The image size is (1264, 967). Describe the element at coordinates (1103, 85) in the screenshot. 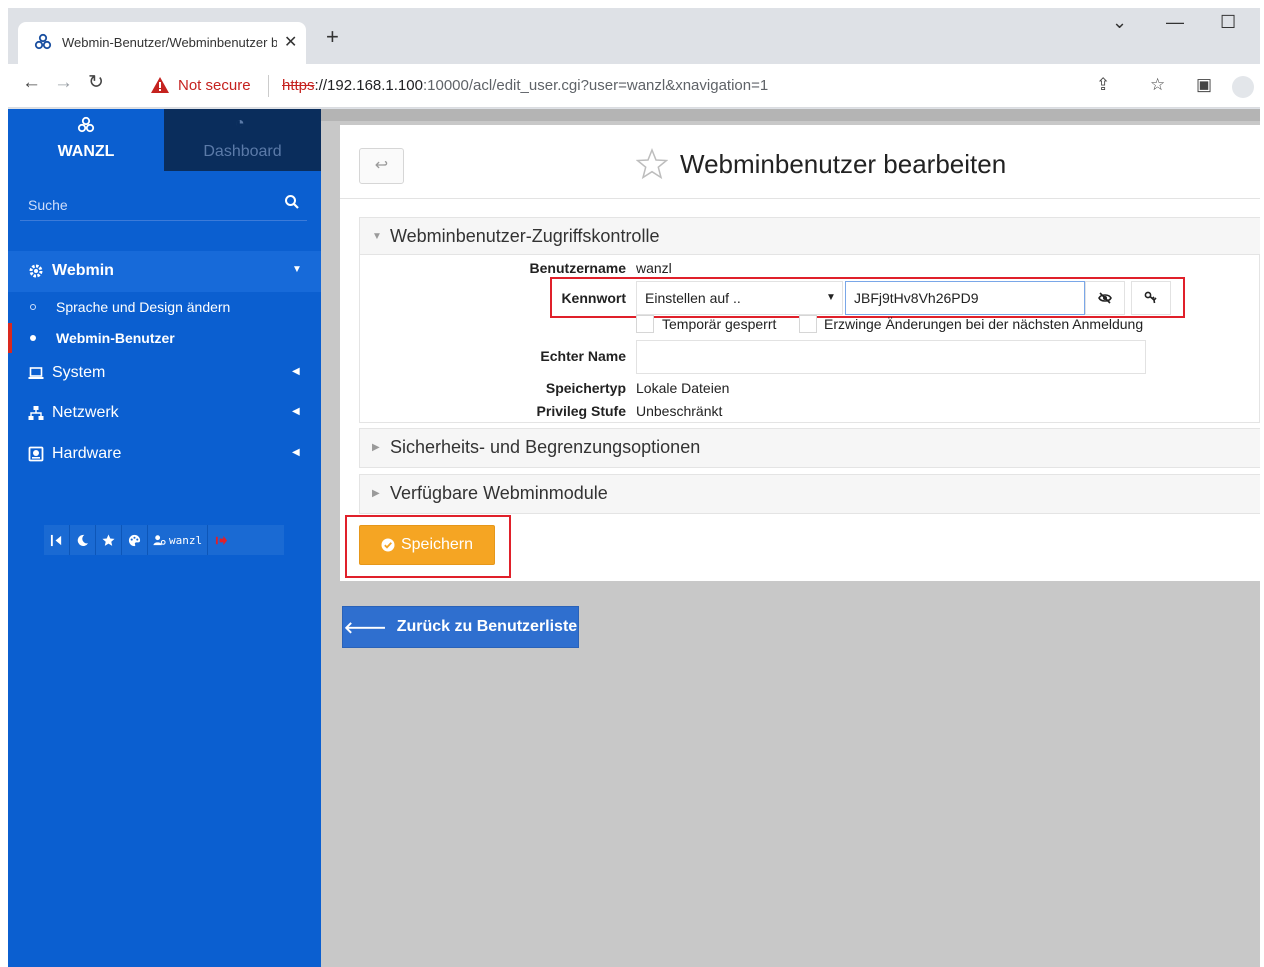

I see `share-icon: ⇪` at that location.